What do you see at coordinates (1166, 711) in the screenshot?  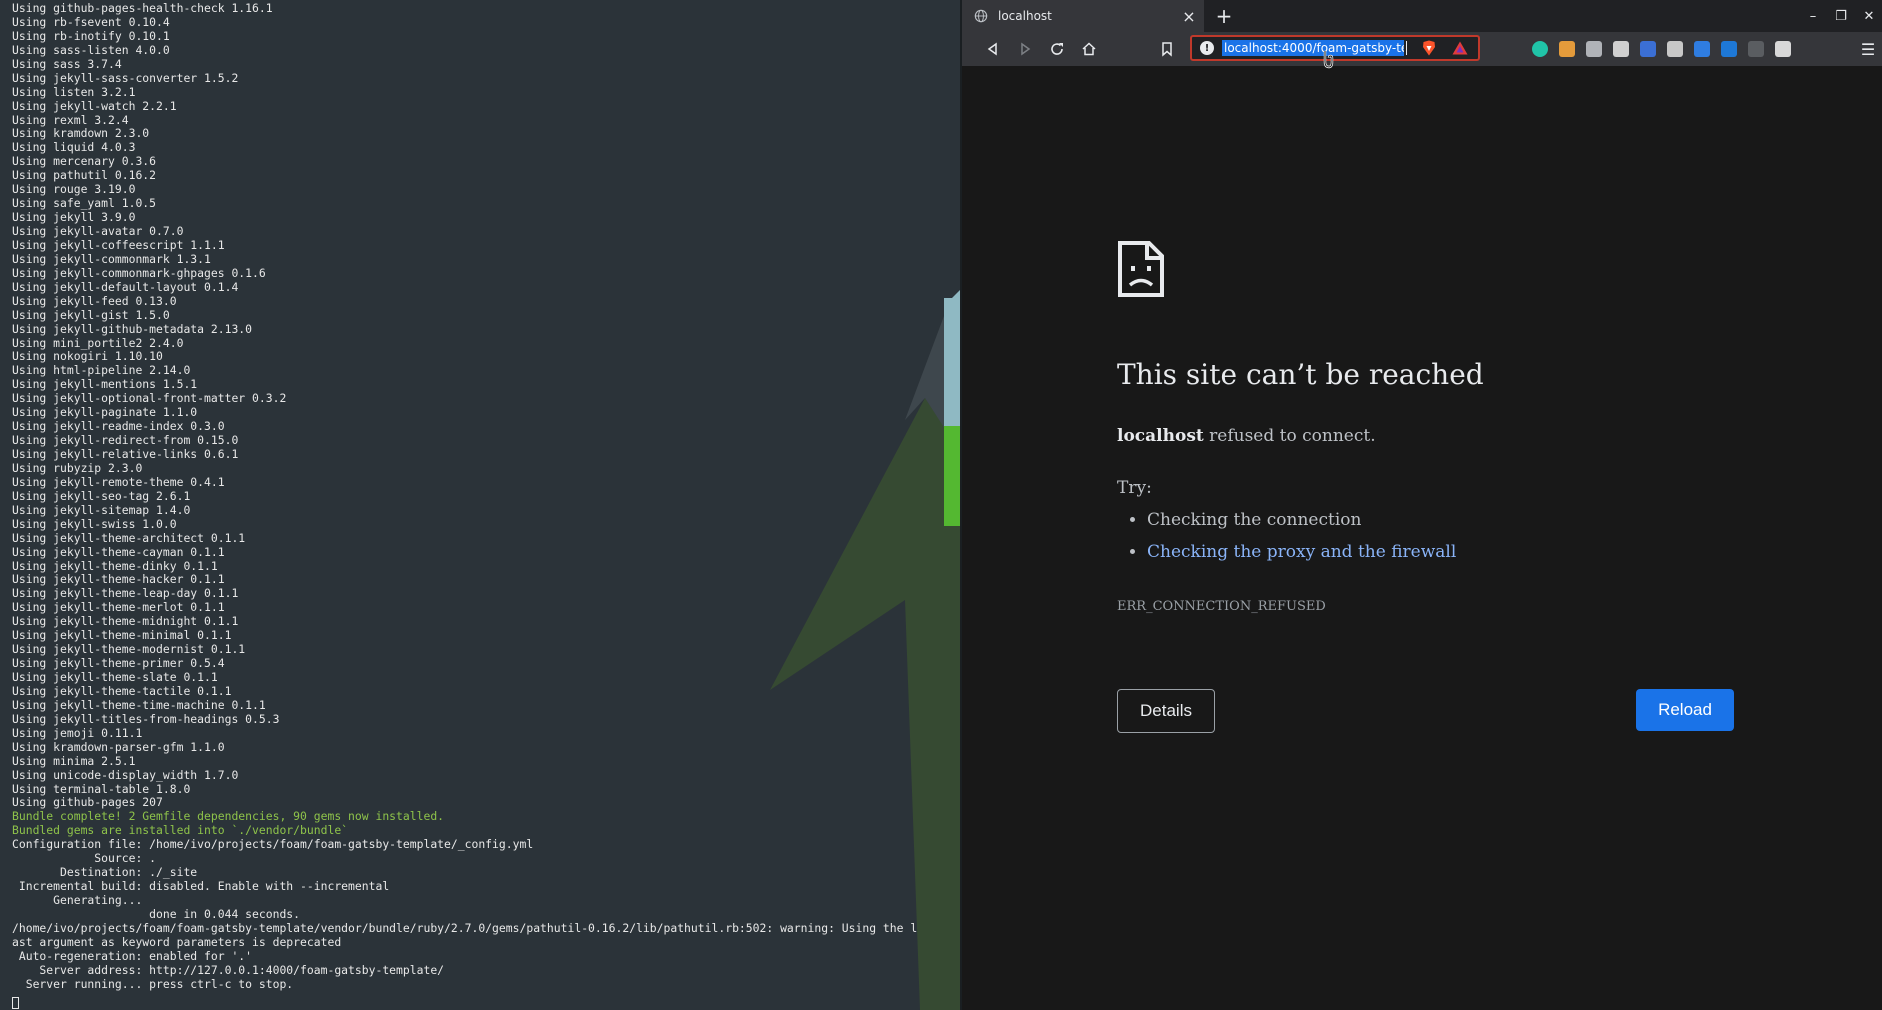 I see `details-button: Details` at bounding box center [1166, 711].